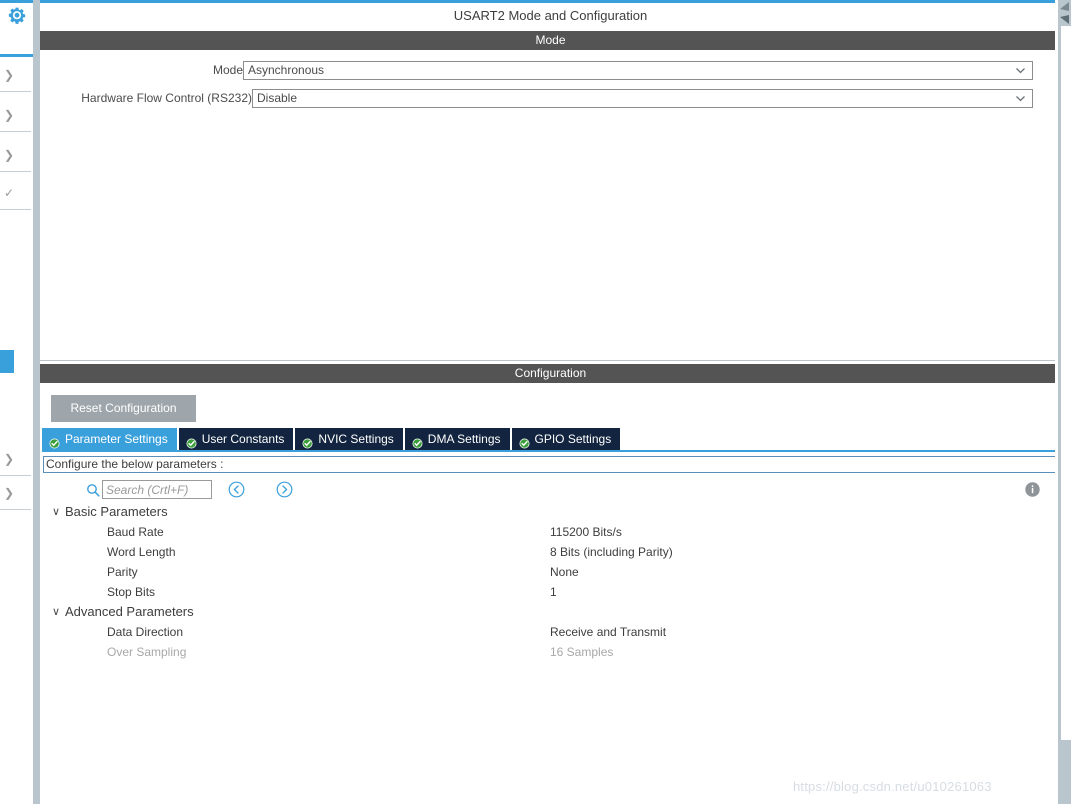 Image resolution: width=1071 pixels, height=804 pixels. Describe the element at coordinates (227, 70) in the screenshot. I see `mode-field-label: Mode` at that location.